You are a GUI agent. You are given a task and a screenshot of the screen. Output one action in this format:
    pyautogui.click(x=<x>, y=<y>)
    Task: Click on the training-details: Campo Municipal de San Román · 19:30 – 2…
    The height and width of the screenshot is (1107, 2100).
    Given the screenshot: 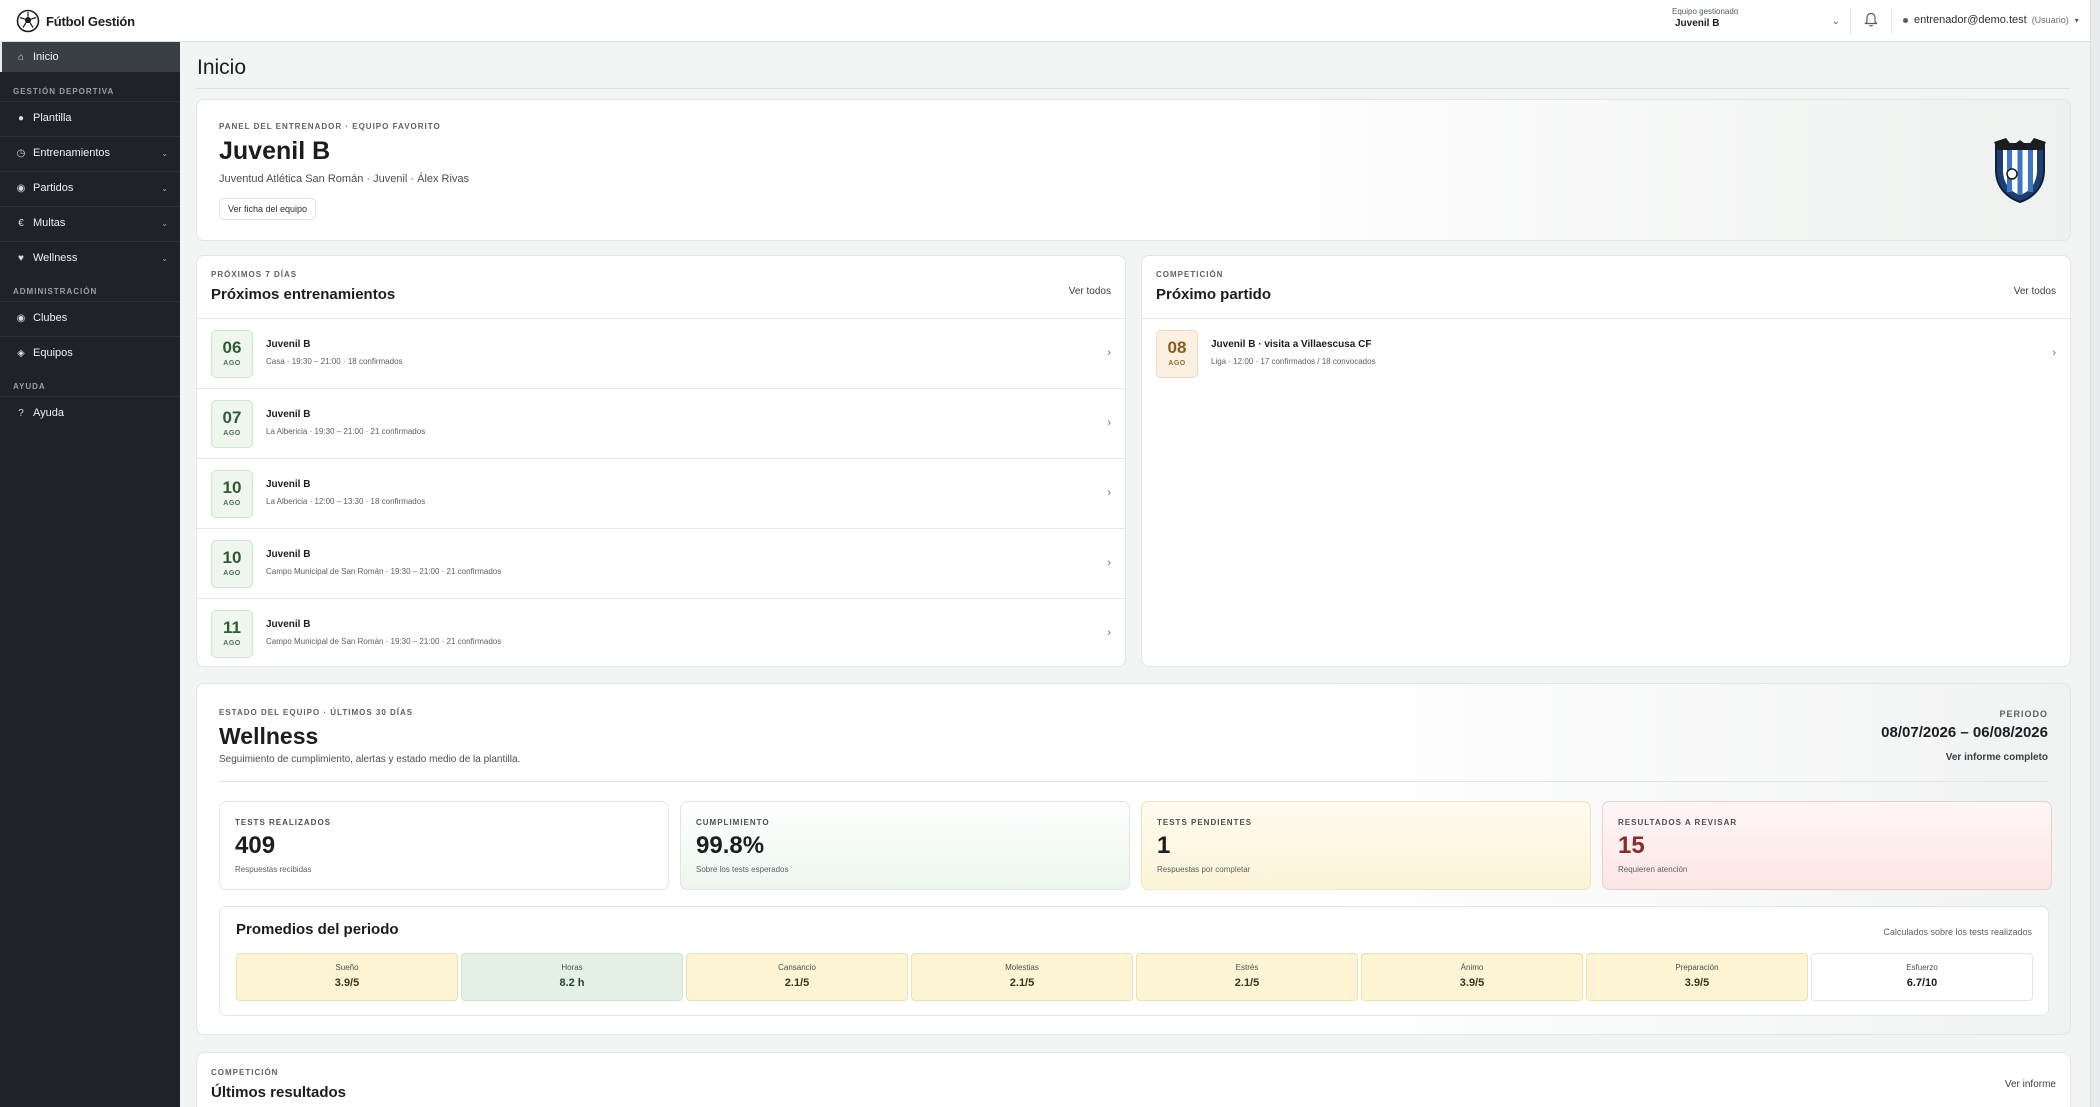 What is the action you would take?
    pyautogui.click(x=384, y=571)
    